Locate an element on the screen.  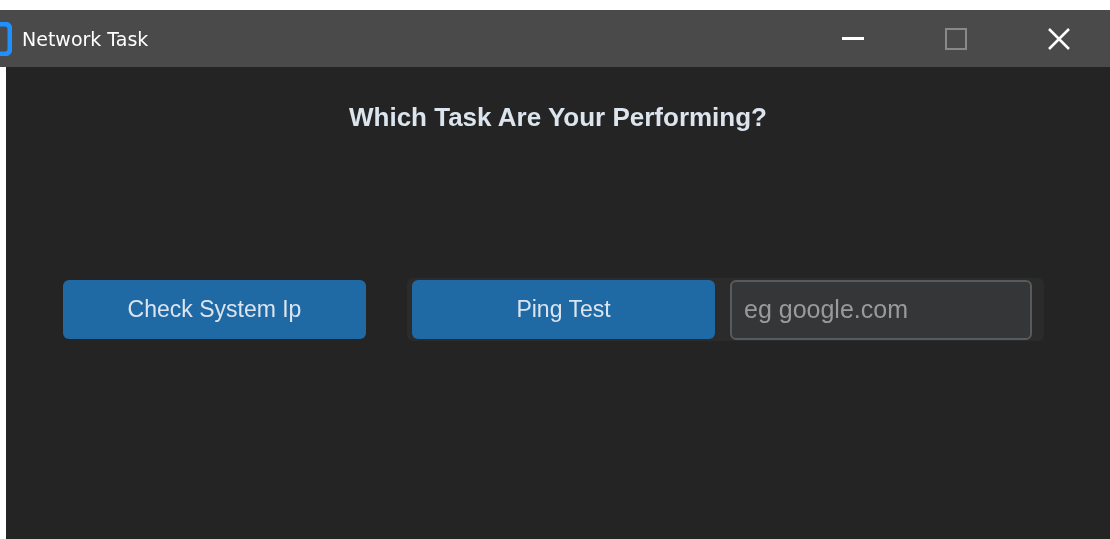
heading: Which Task Are Your Performing? is located at coordinates (558, 117).